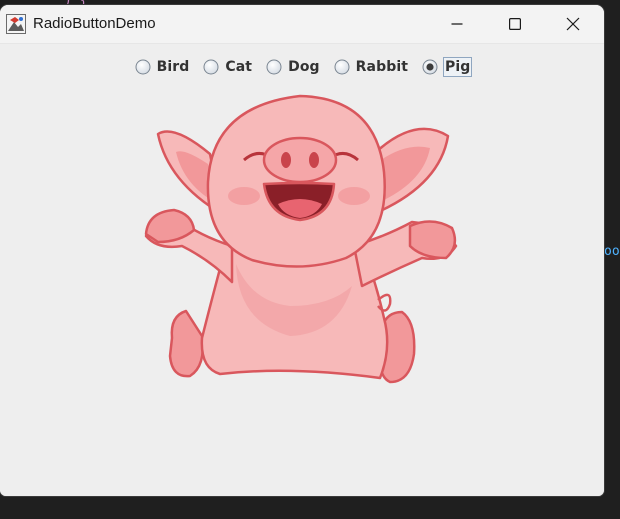  I want to click on radio-label-pig: Pig, so click(458, 67).